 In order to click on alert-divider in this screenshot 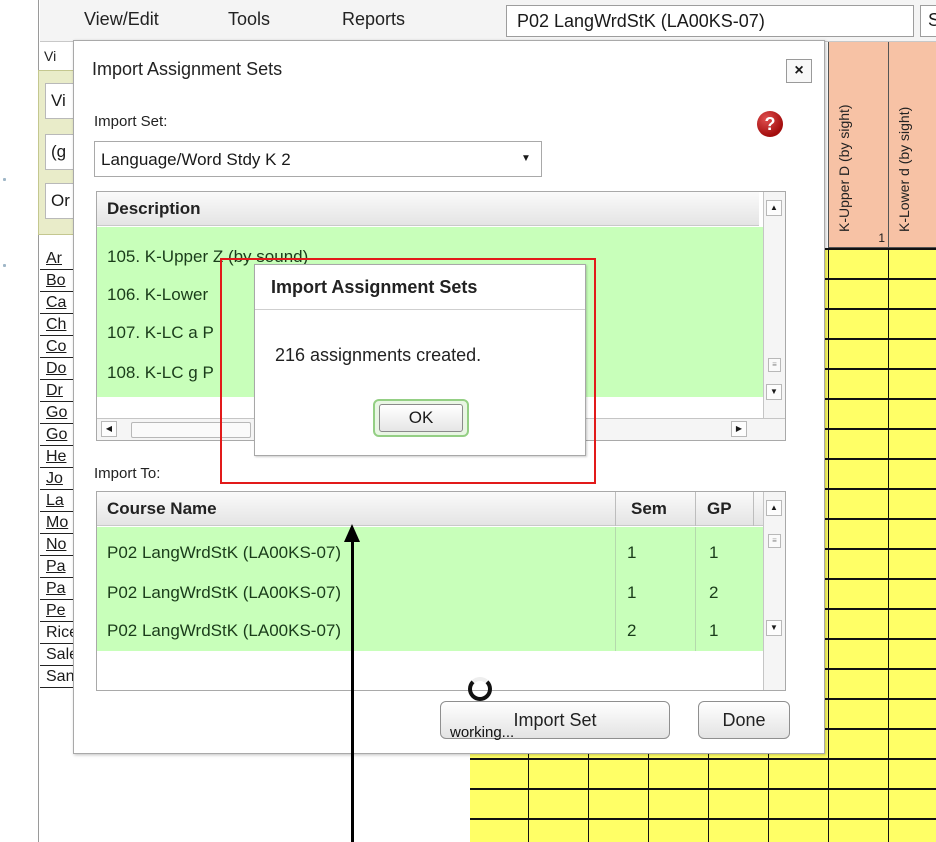, I will do `click(420, 309)`.